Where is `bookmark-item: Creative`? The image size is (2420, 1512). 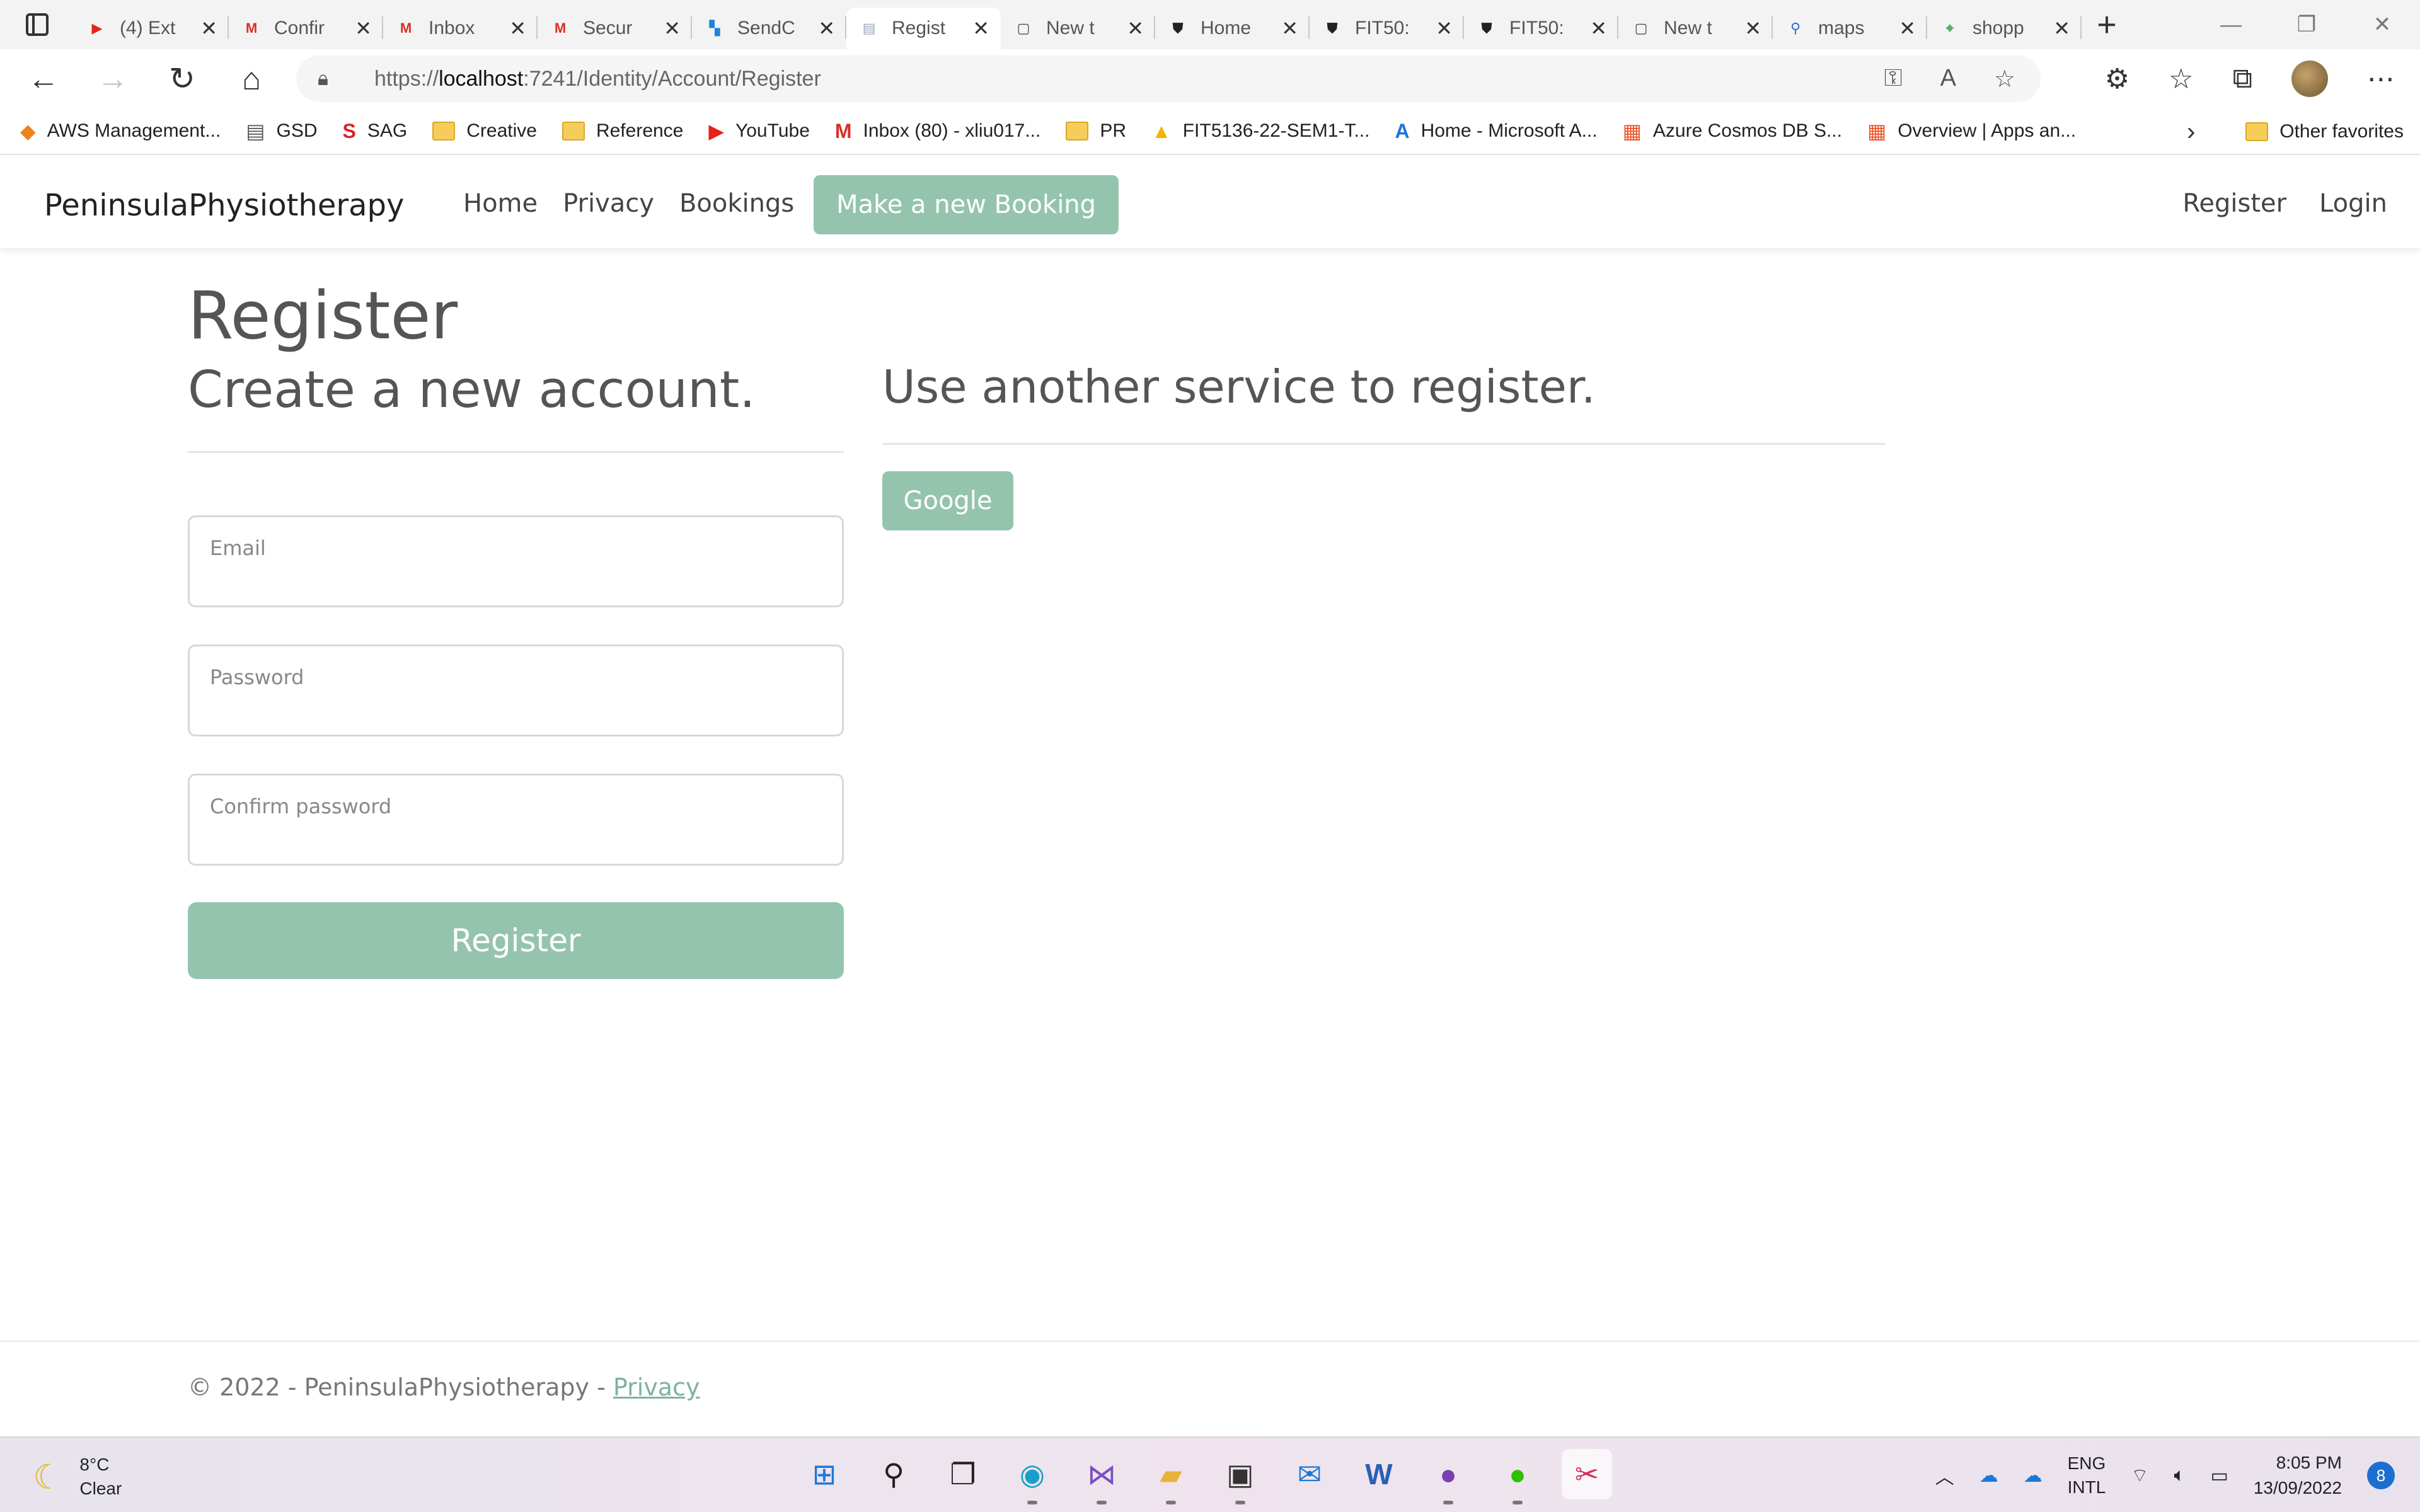 bookmark-item: Creative is located at coordinates (485, 131).